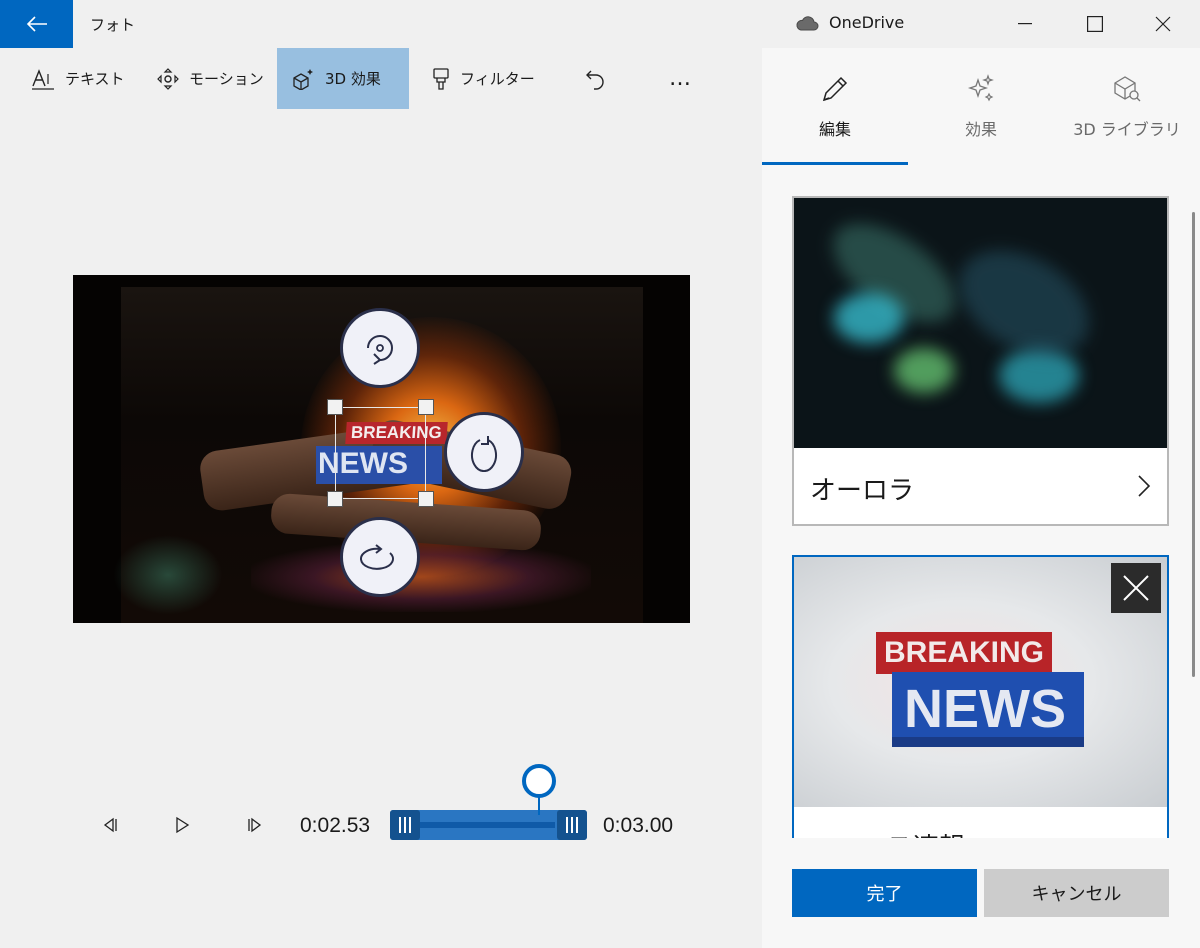 The height and width of the screenshot is (948, 1200). What do you see at coordinates (1193, 444) in the screenshot?
I see `scrollbar` at bounding box center [1193, 444].